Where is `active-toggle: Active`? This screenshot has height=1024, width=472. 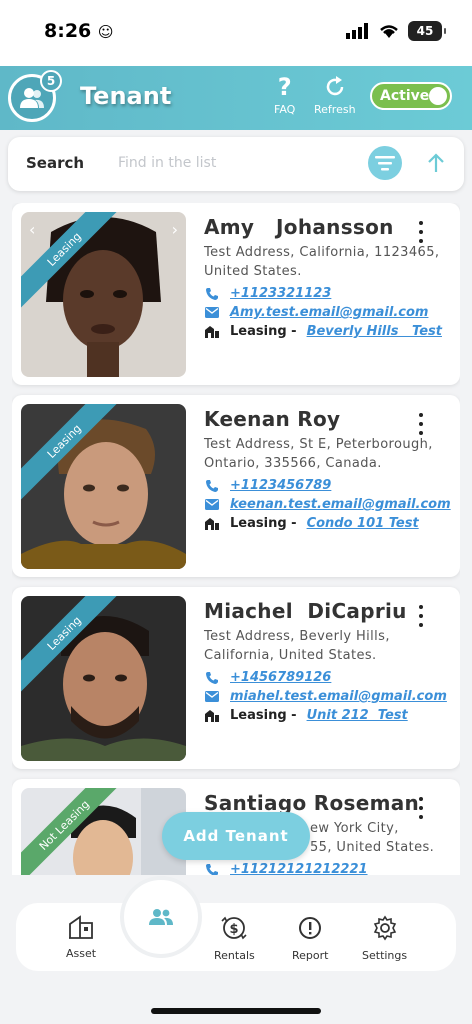 active-toggle: Active is located at coordinates (411, 96).